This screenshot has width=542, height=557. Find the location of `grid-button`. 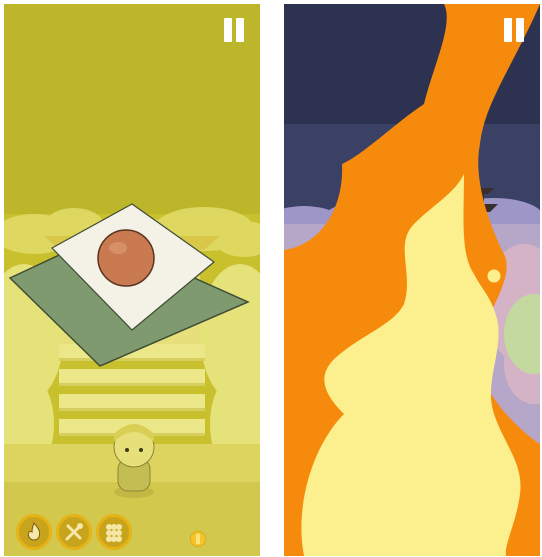

grid-button is located at coordinates (114, 532).